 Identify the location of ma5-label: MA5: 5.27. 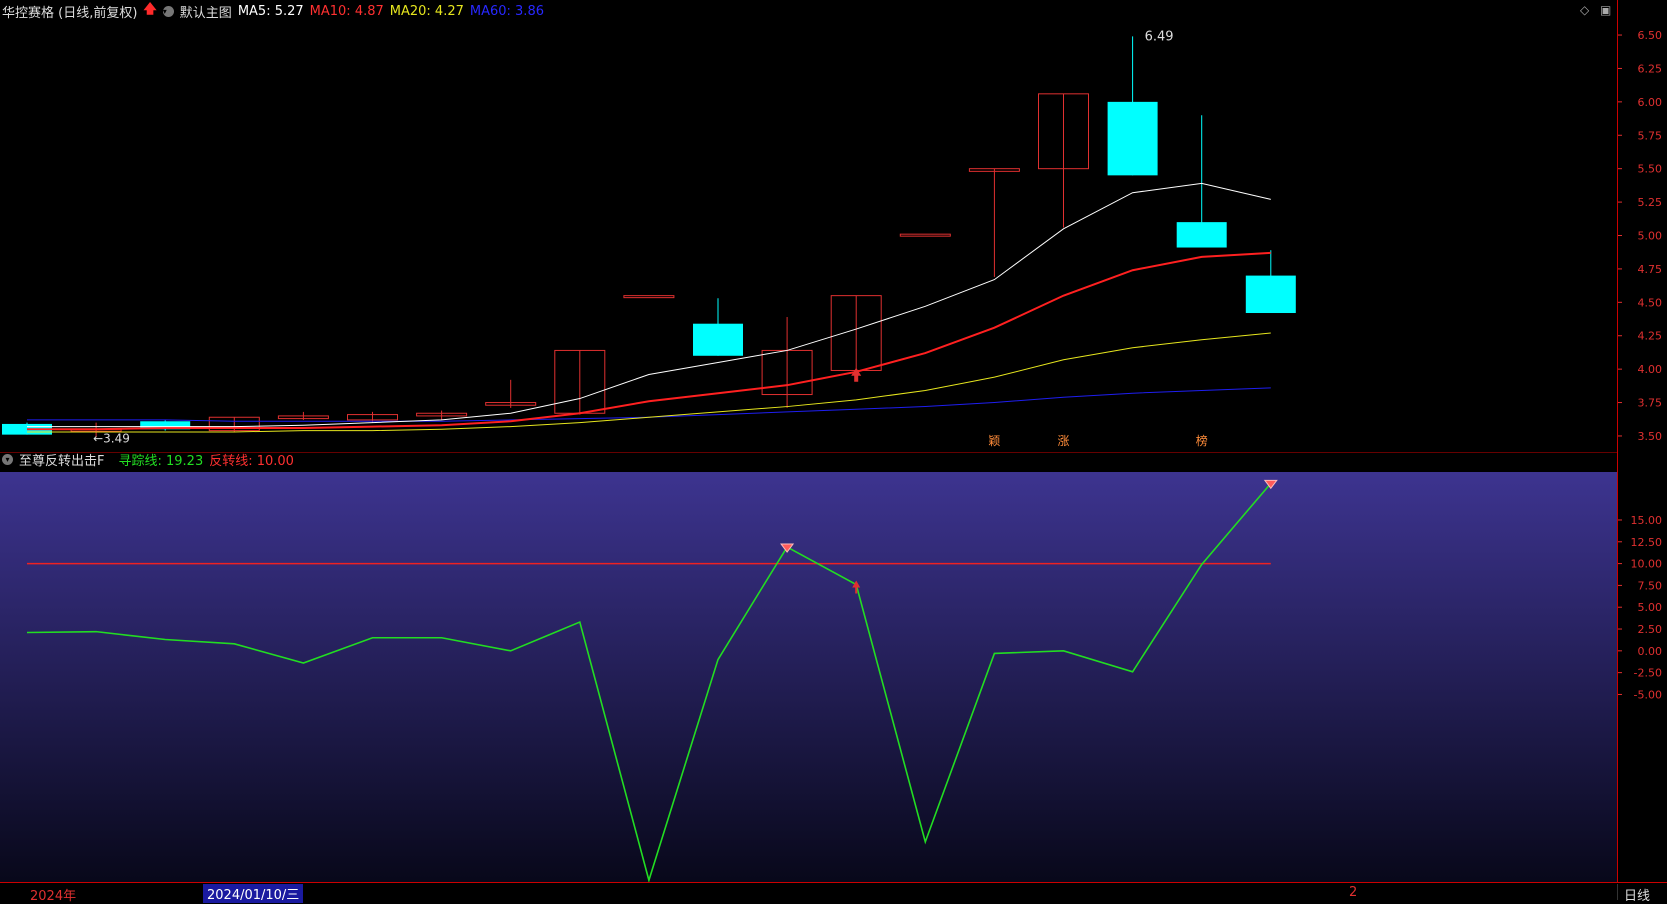
(270, 11).